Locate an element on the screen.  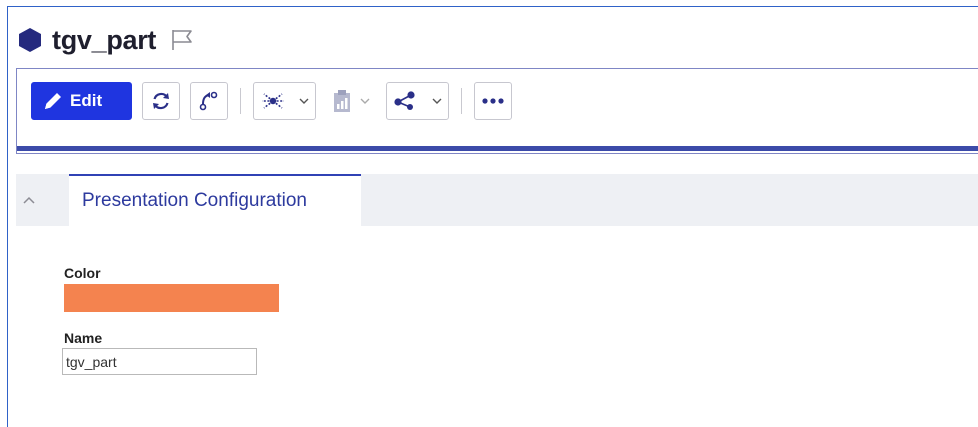
path-button is located at coordinates (209, 101).